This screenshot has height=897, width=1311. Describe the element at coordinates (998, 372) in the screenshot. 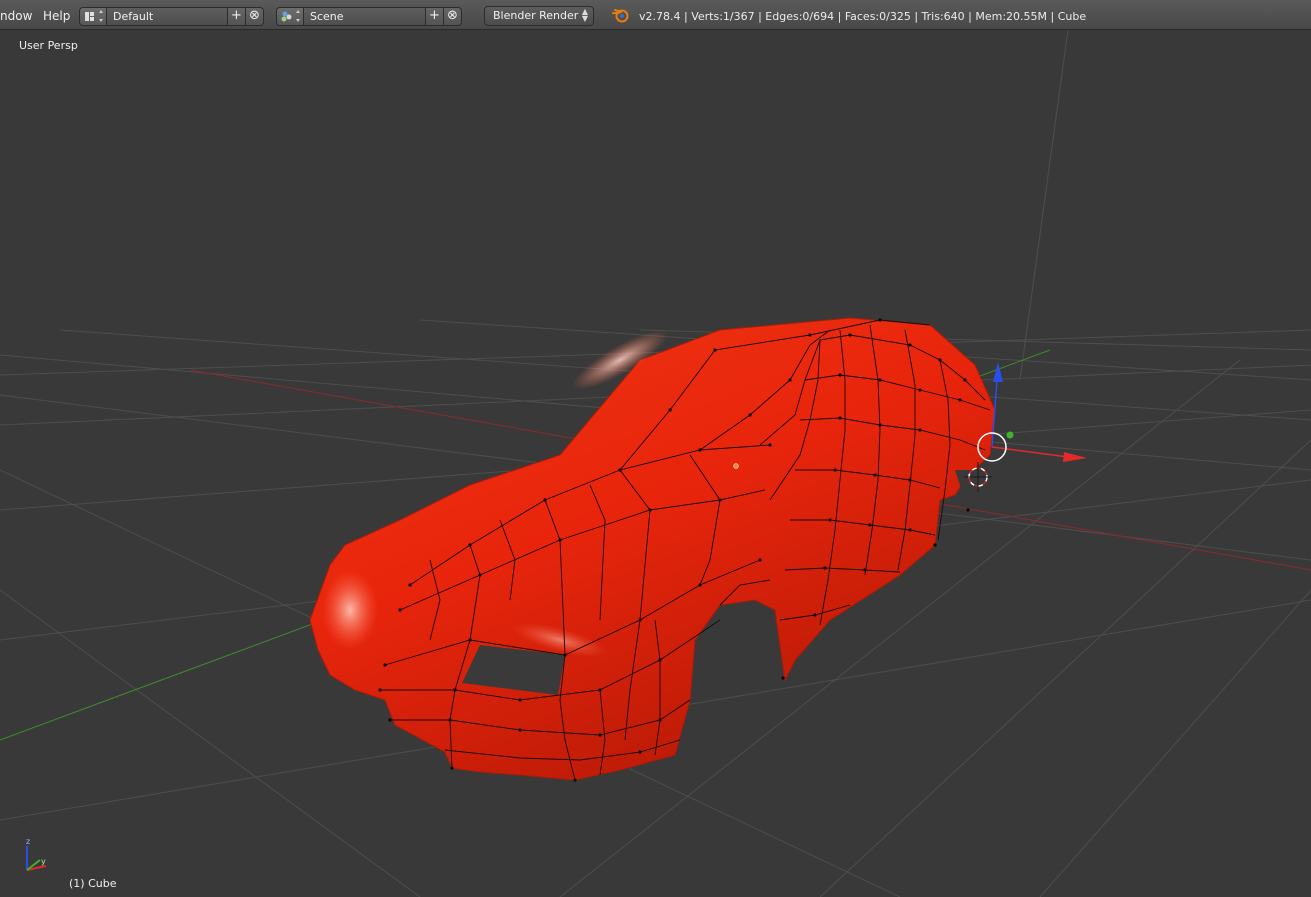

I see `gizmo-z-arrow` at that location.